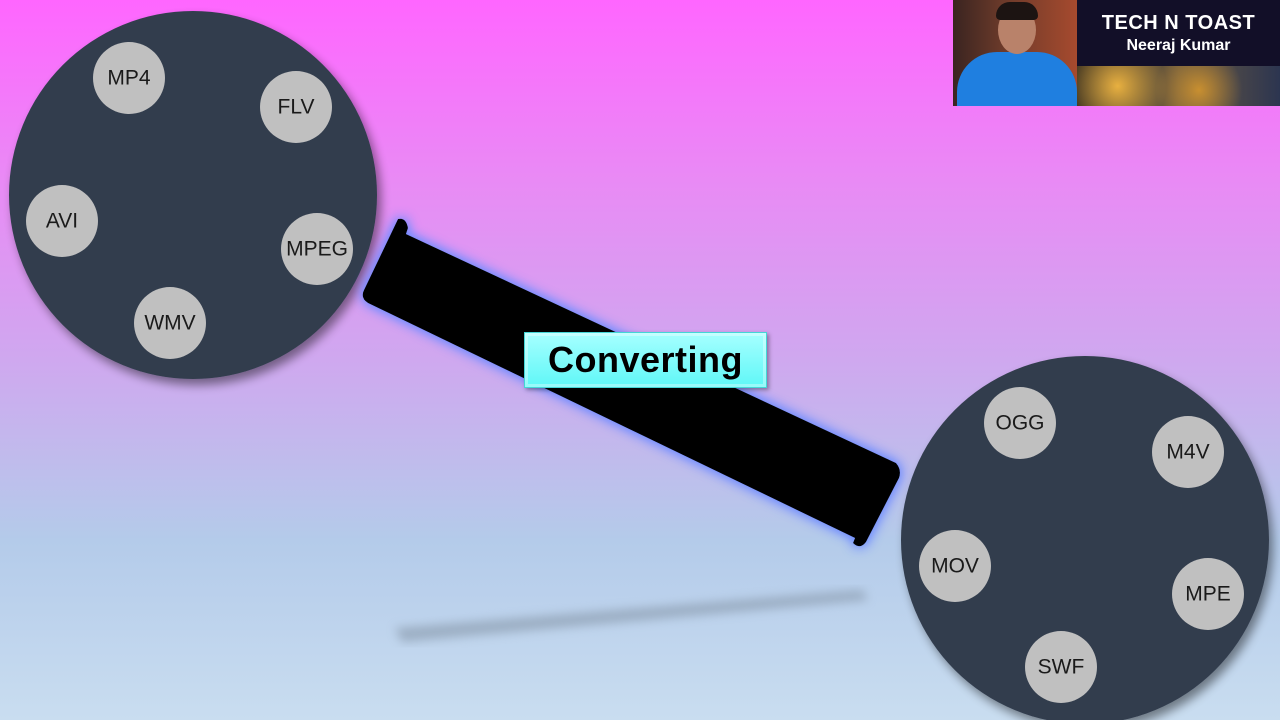 Image resolution: width=1280 pixels, height=720 pixels. Describe the element at coordinates (1178, 45) in the screenshot. I see `presenter-name: Neeraj Kumar` at that location.